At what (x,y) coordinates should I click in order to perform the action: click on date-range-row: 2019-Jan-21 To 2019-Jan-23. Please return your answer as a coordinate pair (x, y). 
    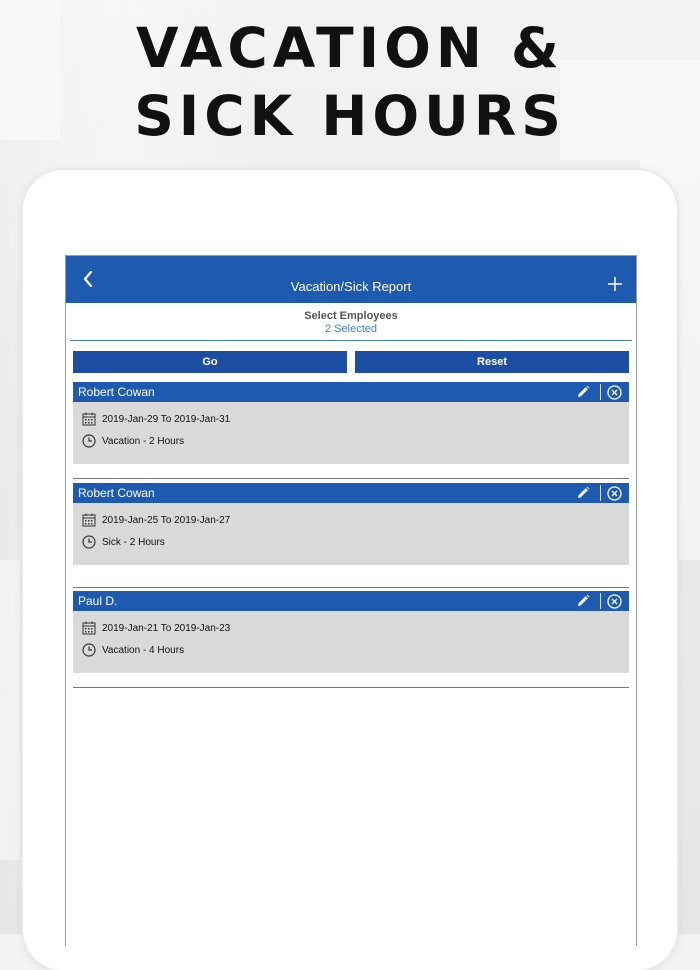
    Looking at the image, I should click on (351, 628).